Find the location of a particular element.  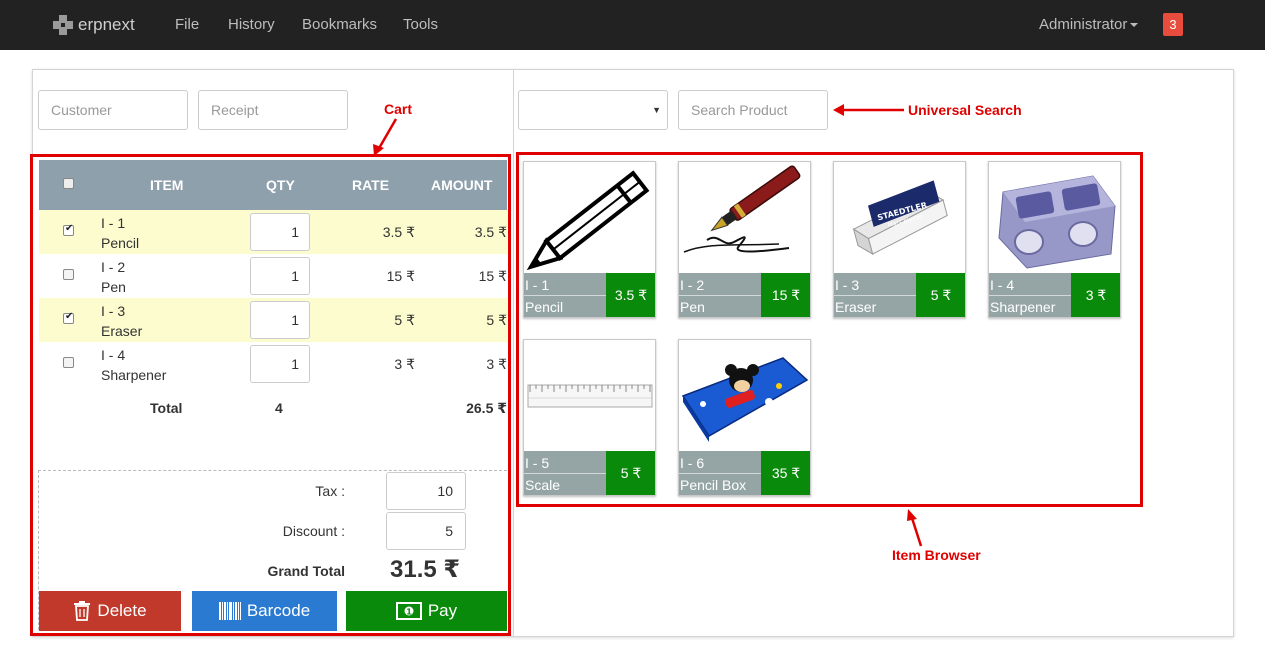

receipt-input is located at coordinates (273, 110).